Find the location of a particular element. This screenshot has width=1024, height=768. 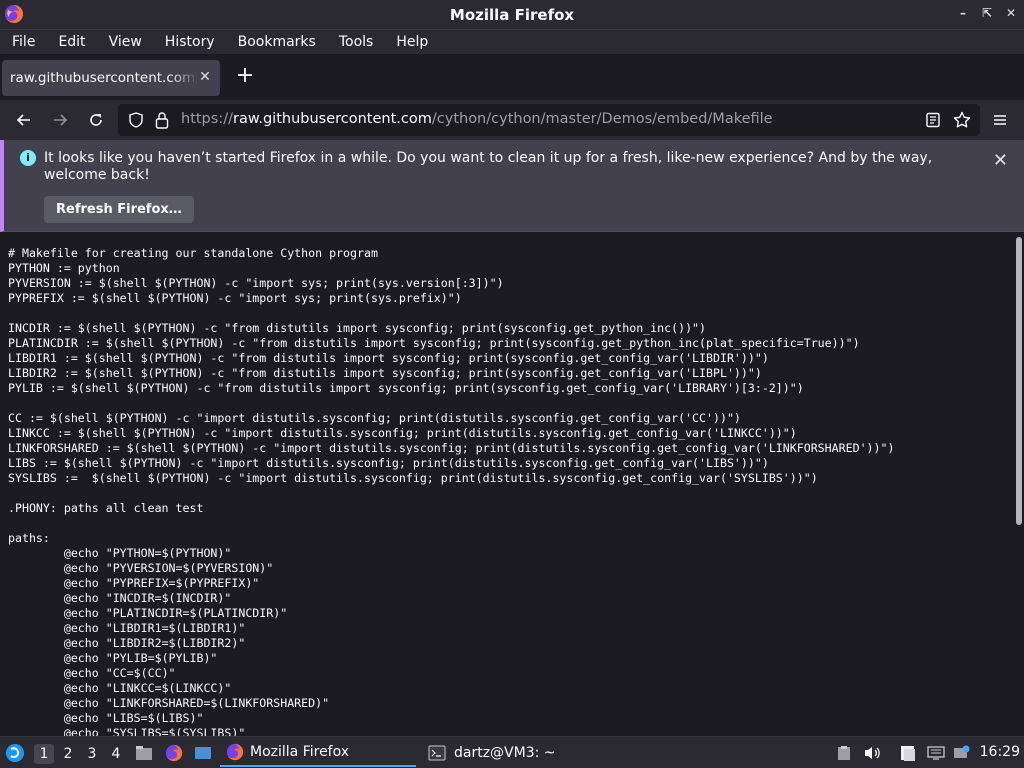

terminal-icon is located at coordinates (437, 753).